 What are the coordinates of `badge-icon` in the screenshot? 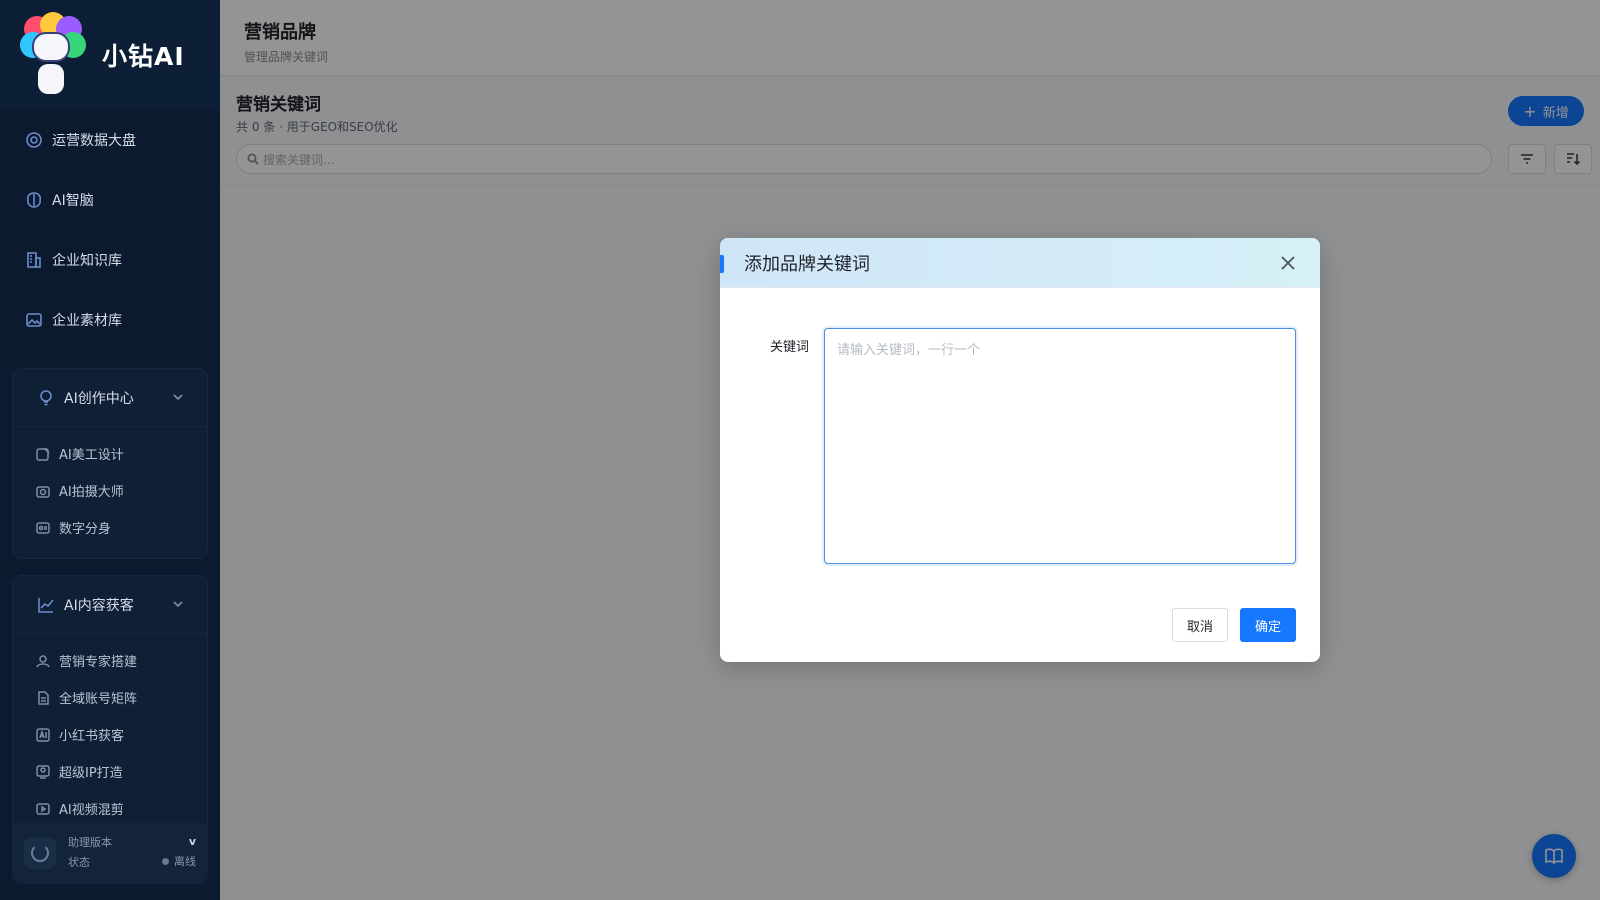 It's located at (43, 771).